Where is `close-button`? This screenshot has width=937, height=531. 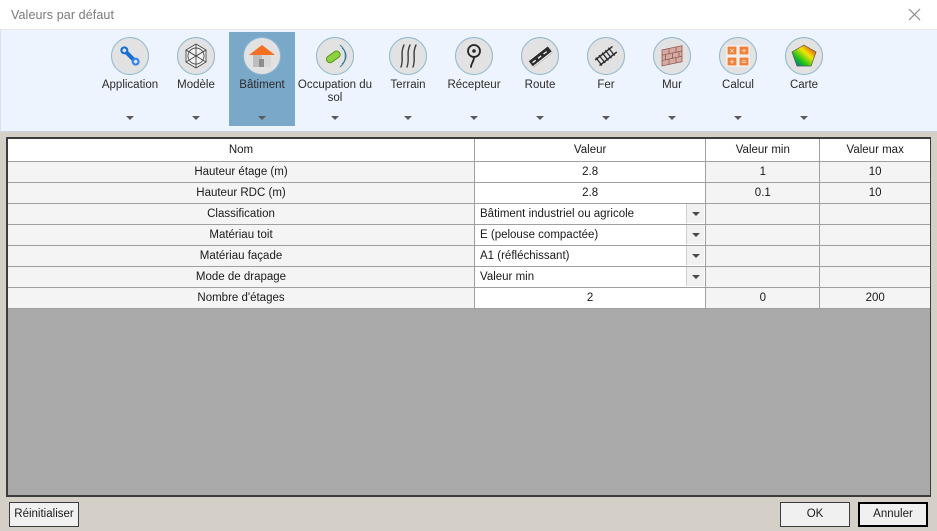 close-button is located at coordinates (914, 14).